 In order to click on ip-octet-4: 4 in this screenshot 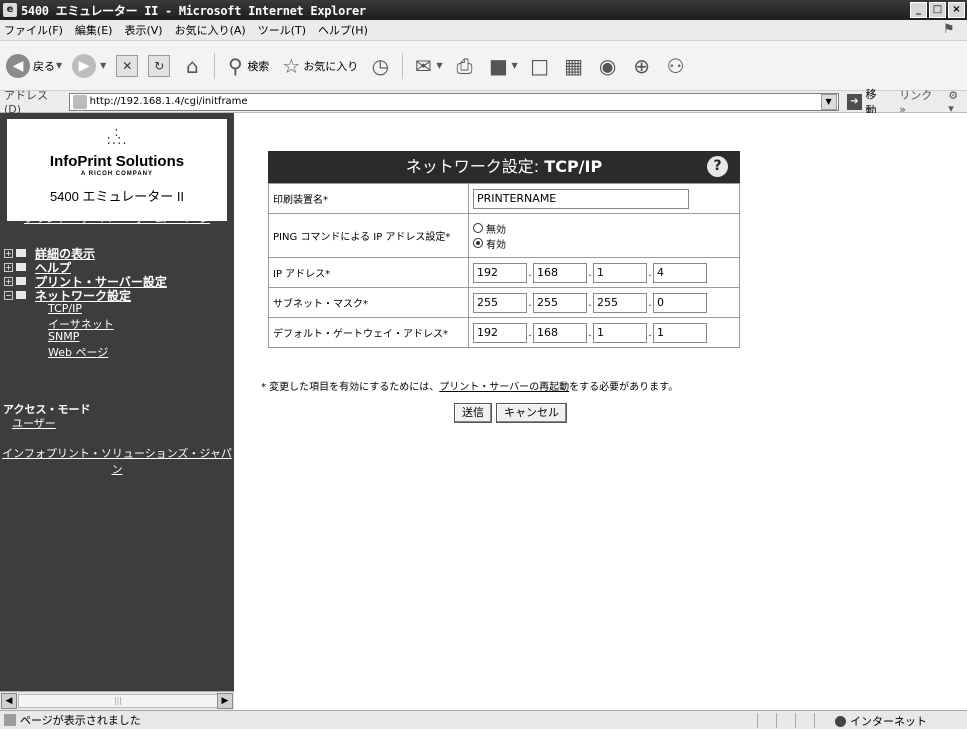, I will do `click(680, 272)`.